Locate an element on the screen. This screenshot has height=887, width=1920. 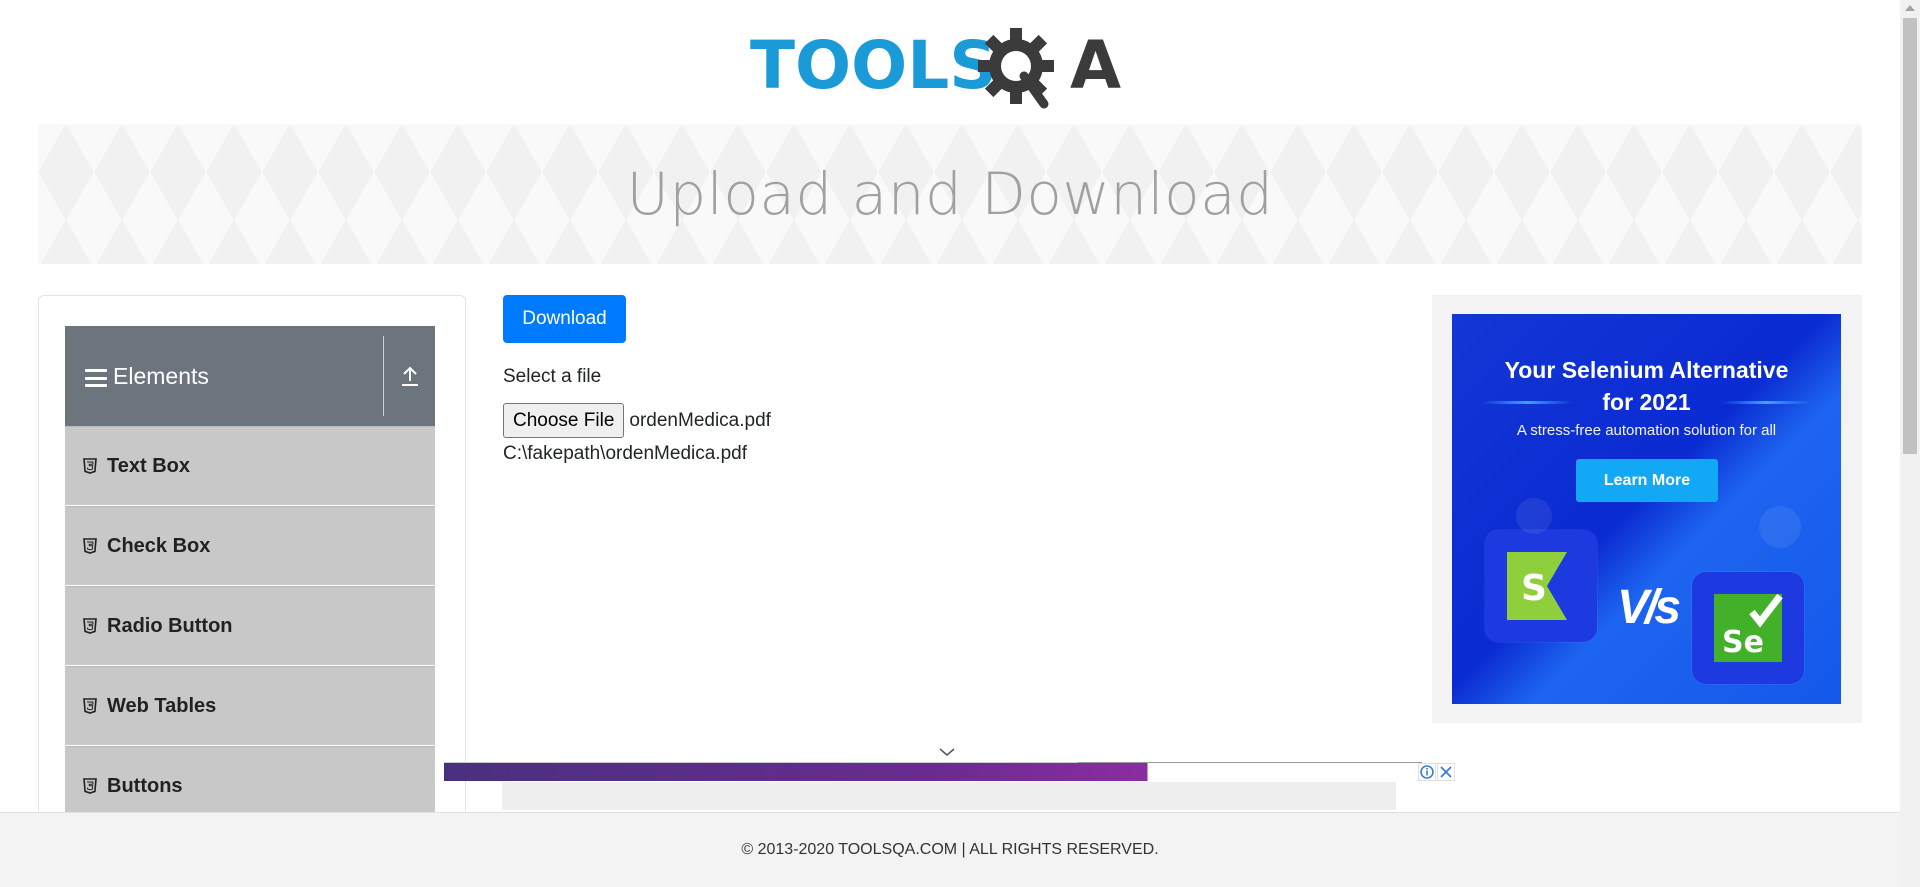
sticky-ad-strip is located at coordinates (932, 771).